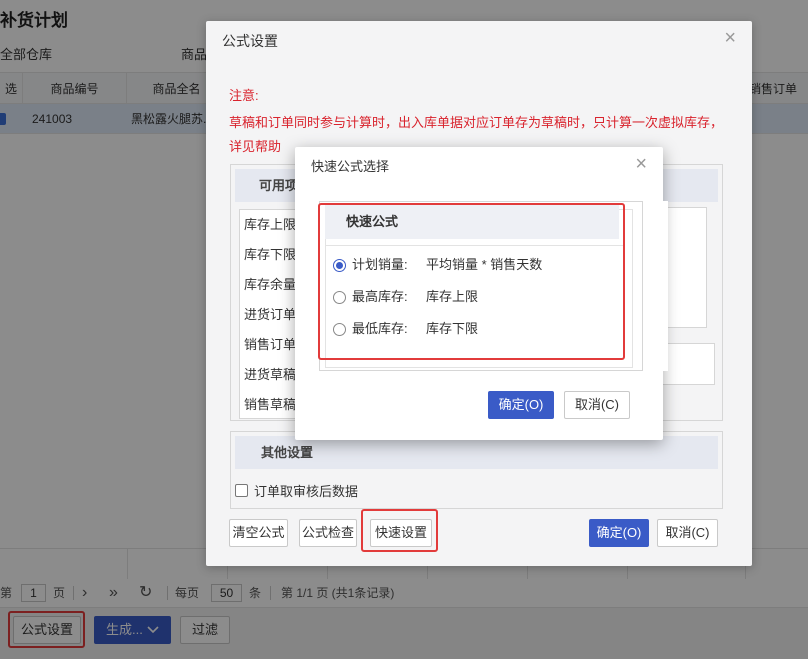 This screenshot has width=808, height=659. I want to click on other-settings-header: 其他设置, so click(476, 452).